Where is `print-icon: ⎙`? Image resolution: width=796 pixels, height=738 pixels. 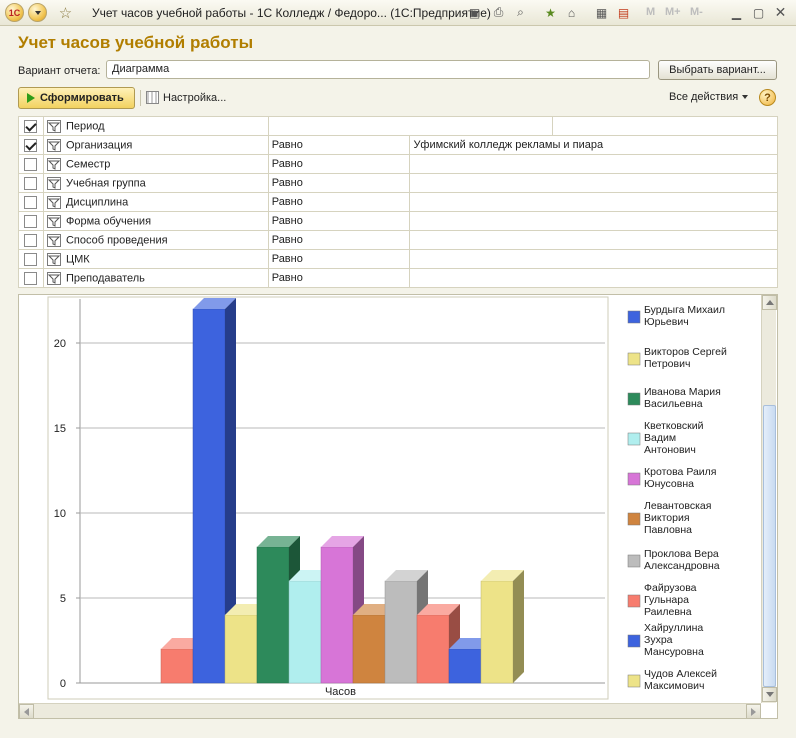 print-icon: ⎙ is located at coordinates (498, 12).